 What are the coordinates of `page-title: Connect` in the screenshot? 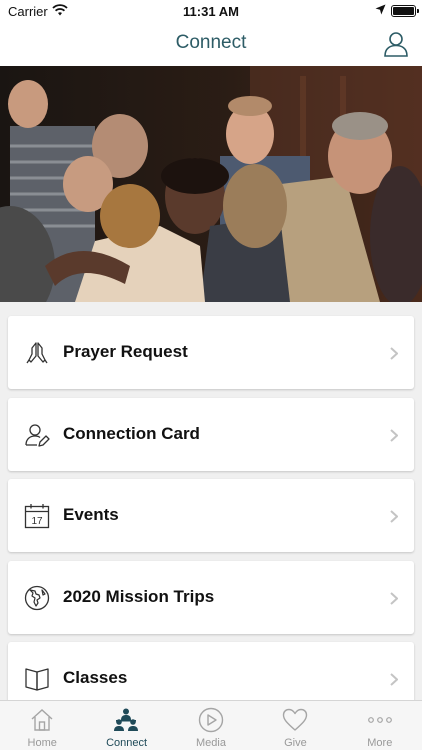 It's located at (211, 42).